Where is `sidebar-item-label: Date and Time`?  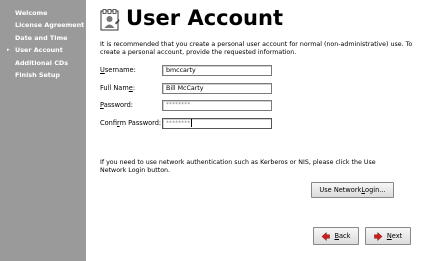 sidebar-item-label: Date and Time is located at coordinates (41, 37).